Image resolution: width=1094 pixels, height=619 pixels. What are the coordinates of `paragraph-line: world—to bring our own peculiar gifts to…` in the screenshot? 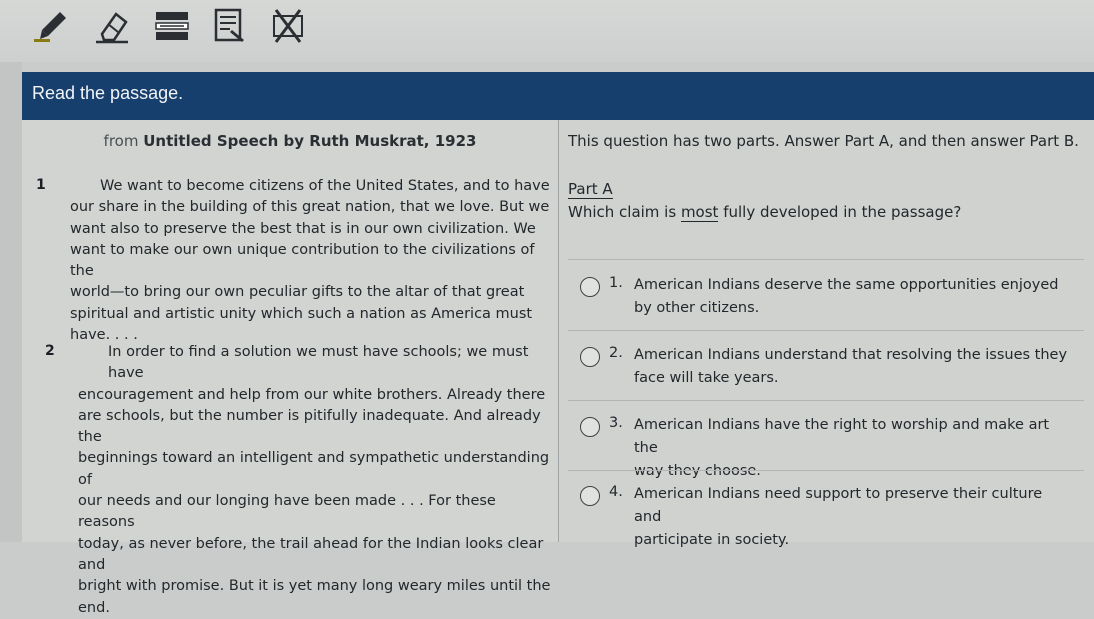 It's located at (297, 292).